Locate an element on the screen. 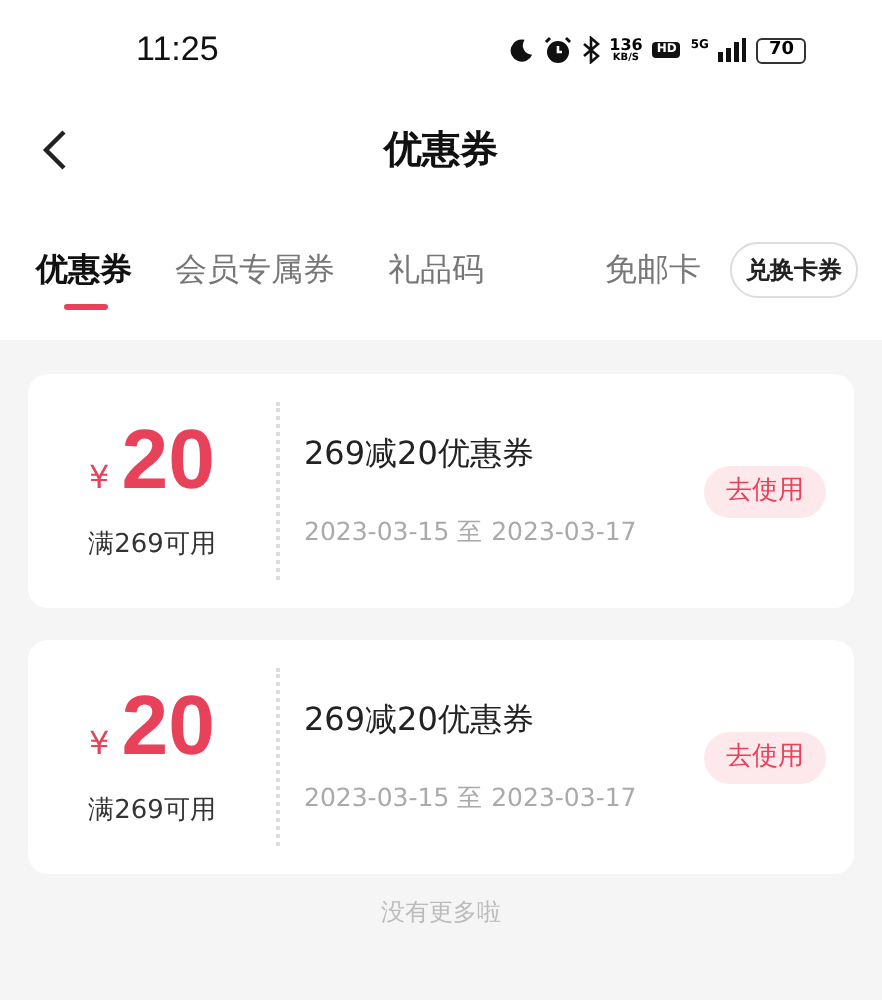 The height and width of the screenshot is (1000, 882). network-speed: 136 is located at coordinates (626, 45).